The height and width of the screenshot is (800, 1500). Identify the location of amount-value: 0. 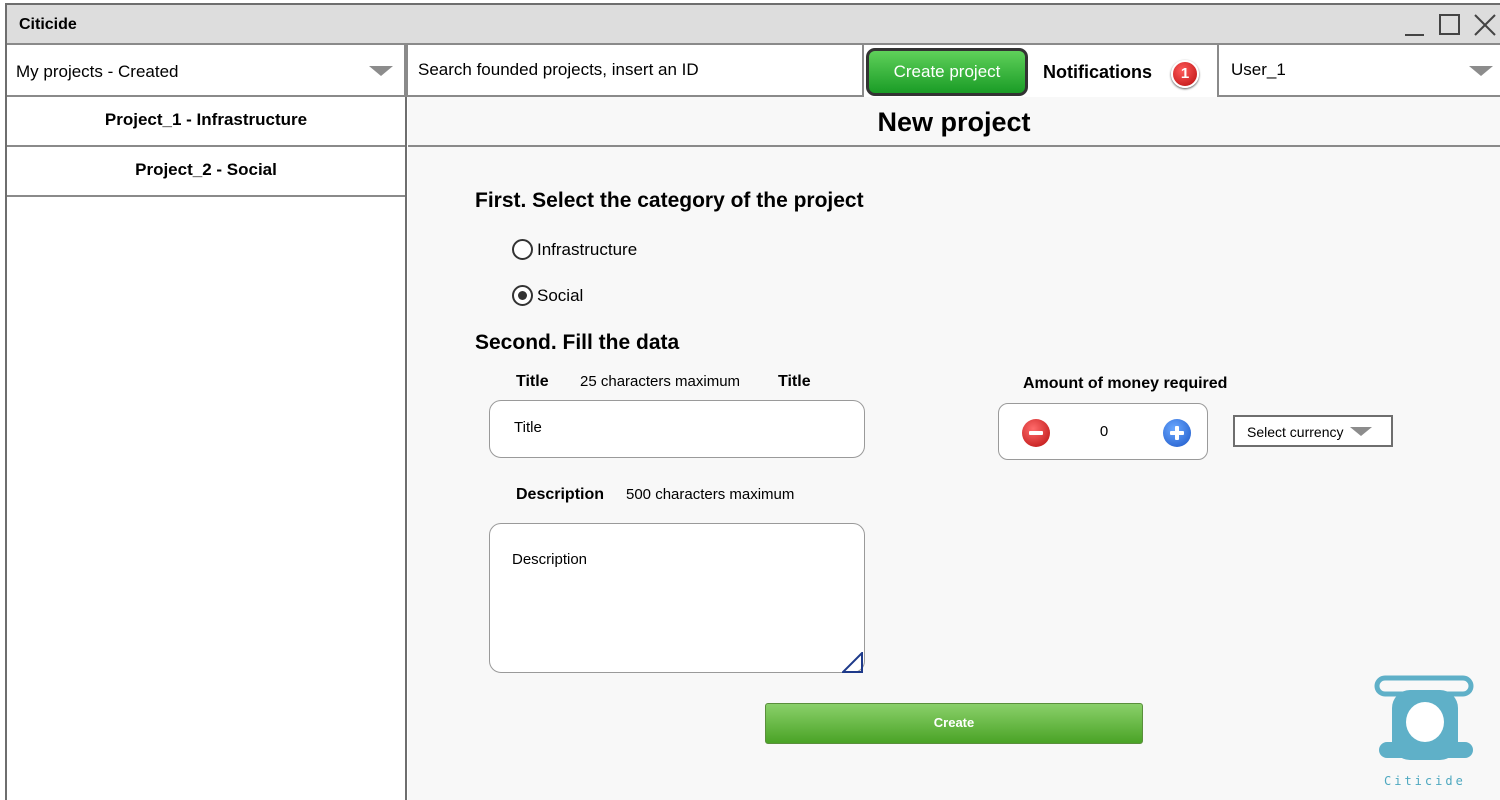
(1104, 431).